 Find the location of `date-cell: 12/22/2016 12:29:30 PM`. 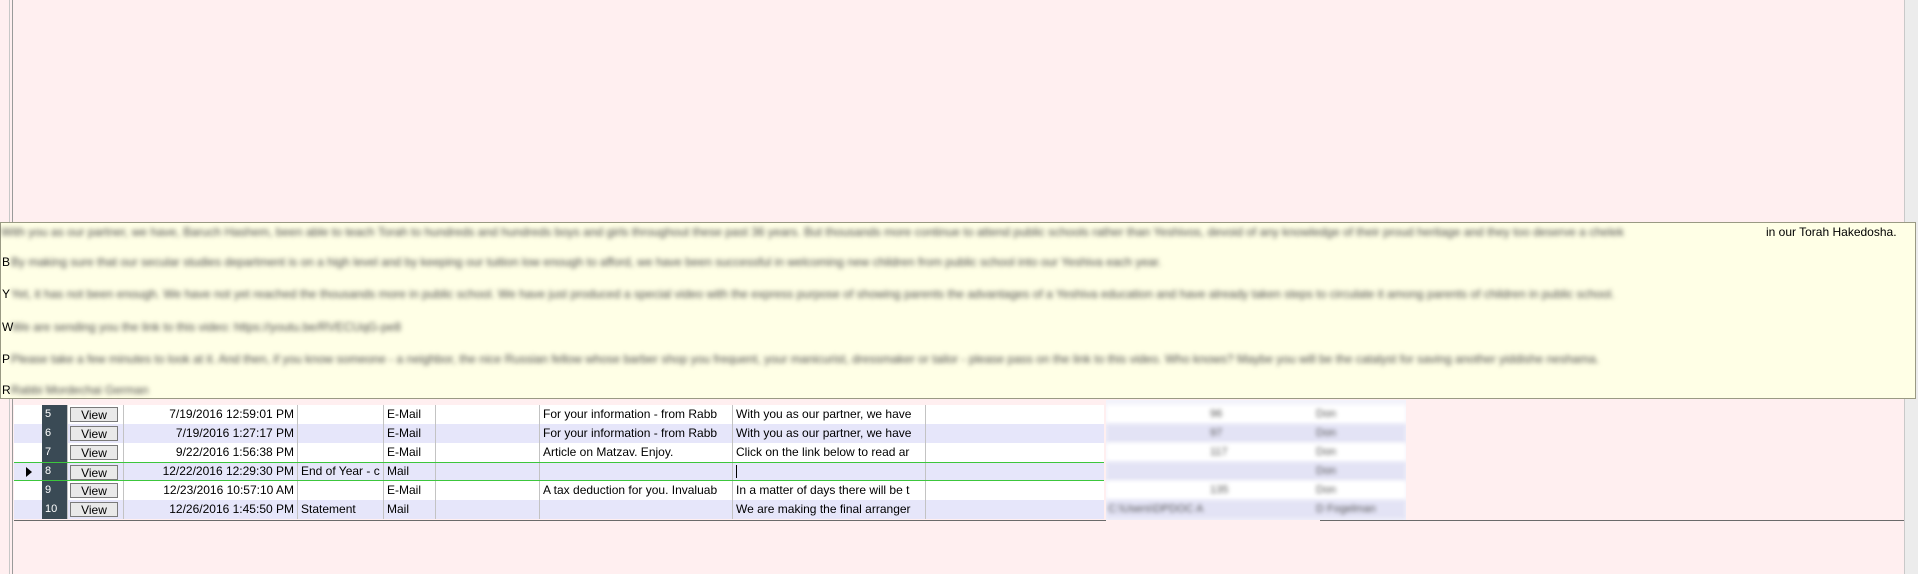

date-cell: 12/22/2016 12:29:30 PM is located at coordinates (211, 471).